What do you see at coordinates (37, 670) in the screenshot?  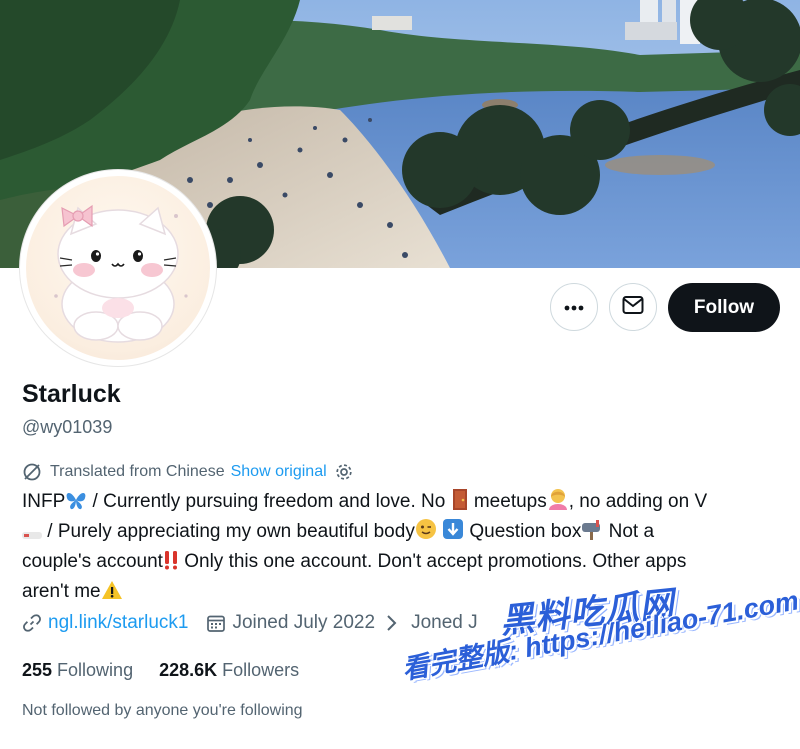 I see `following-count: 255` at bounding box center [37, 670].